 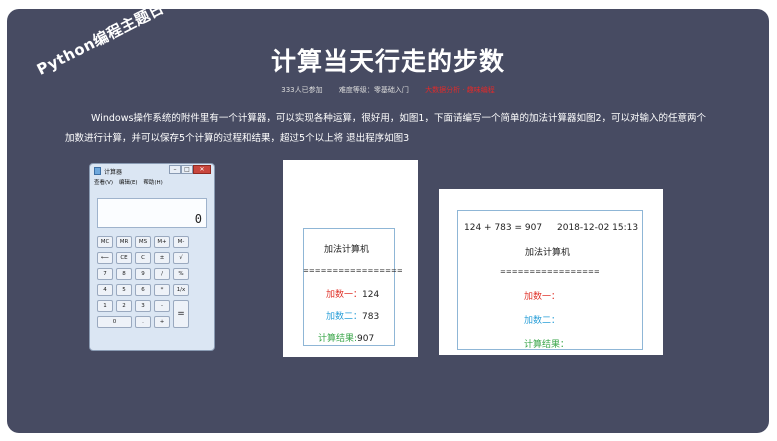 I want to click on menu-edit: 编辑(E), so click(x=128, y=183).